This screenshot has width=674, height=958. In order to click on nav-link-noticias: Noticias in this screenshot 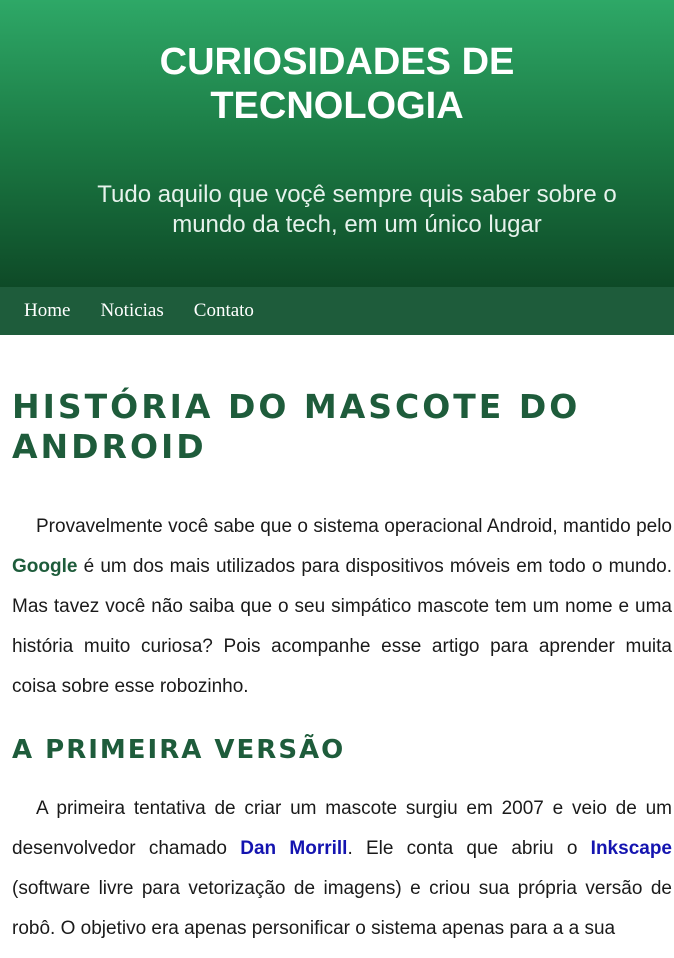, I will do `click(131, 311)`.